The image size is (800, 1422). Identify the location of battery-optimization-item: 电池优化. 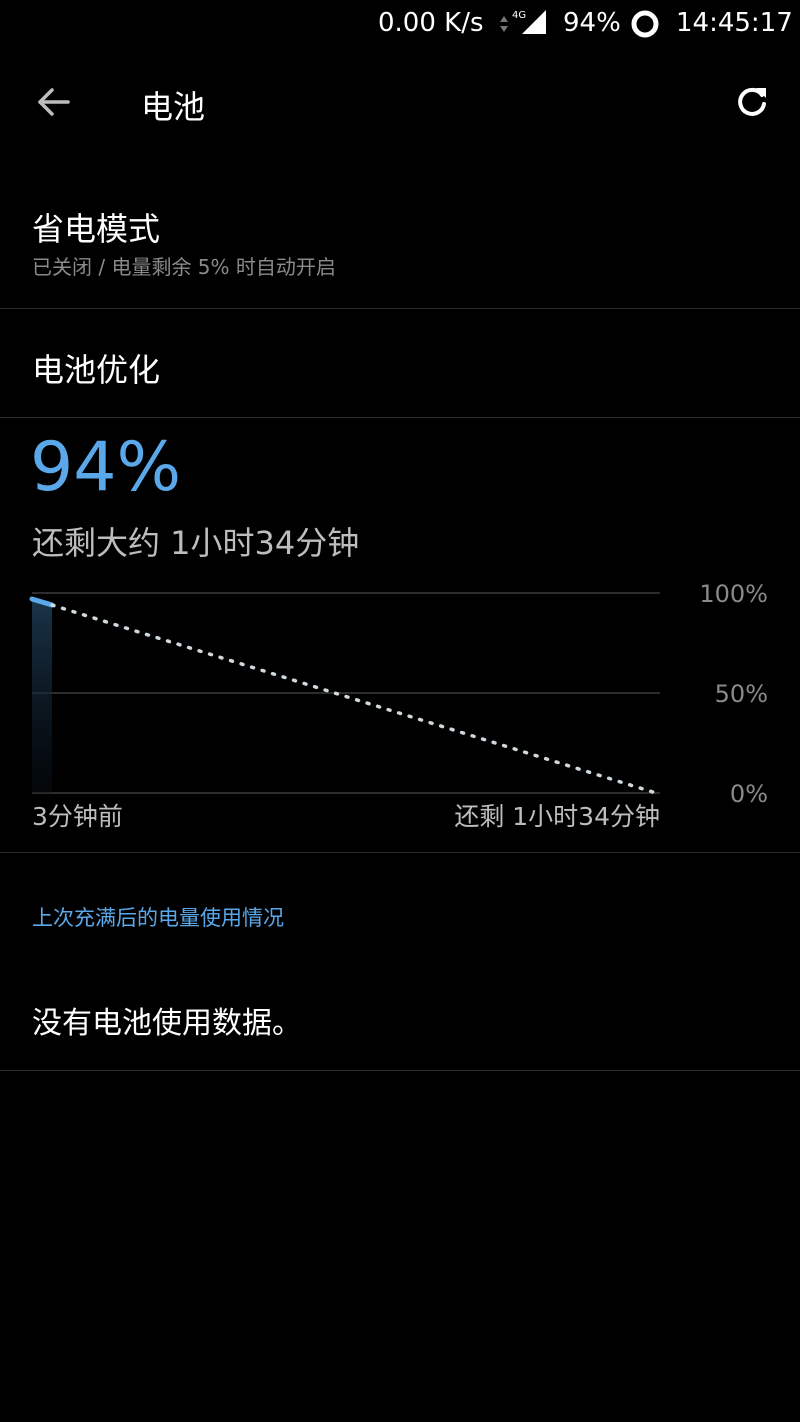
(400, 363).